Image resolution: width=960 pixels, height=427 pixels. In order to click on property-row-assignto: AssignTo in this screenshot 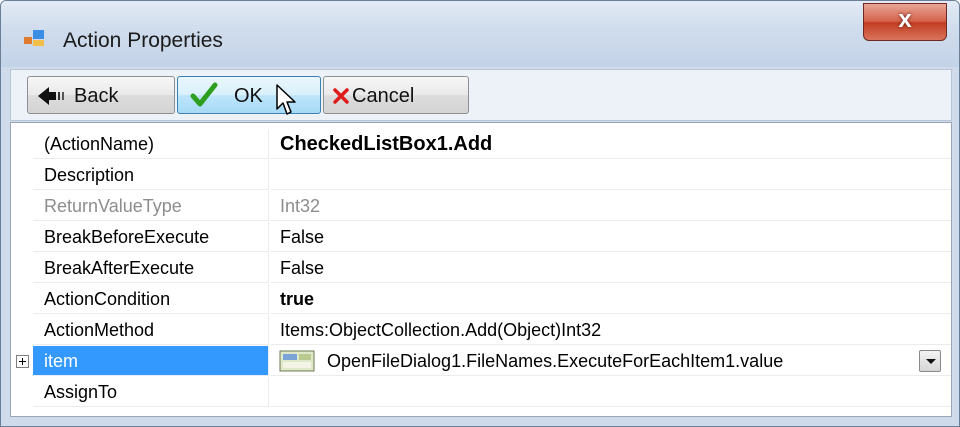, I will do `click(481, 392)`.